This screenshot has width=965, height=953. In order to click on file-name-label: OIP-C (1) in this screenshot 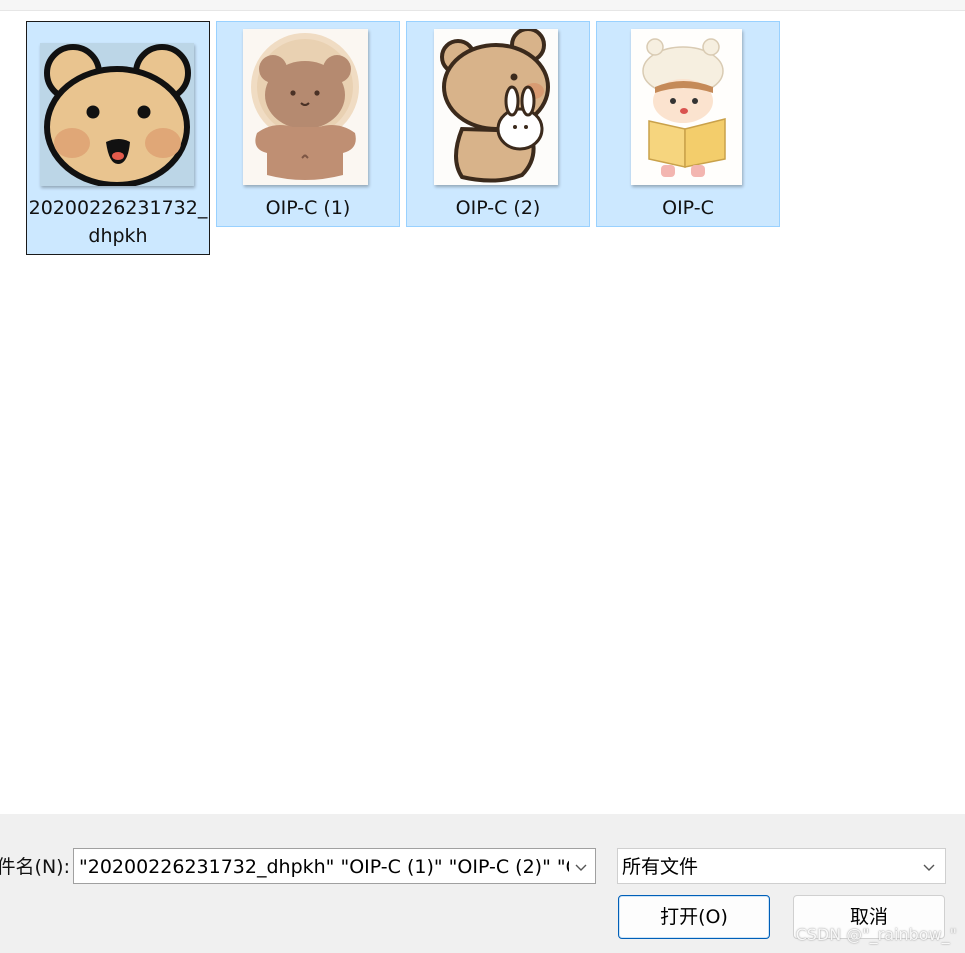, I will do `click(308, 208)`.